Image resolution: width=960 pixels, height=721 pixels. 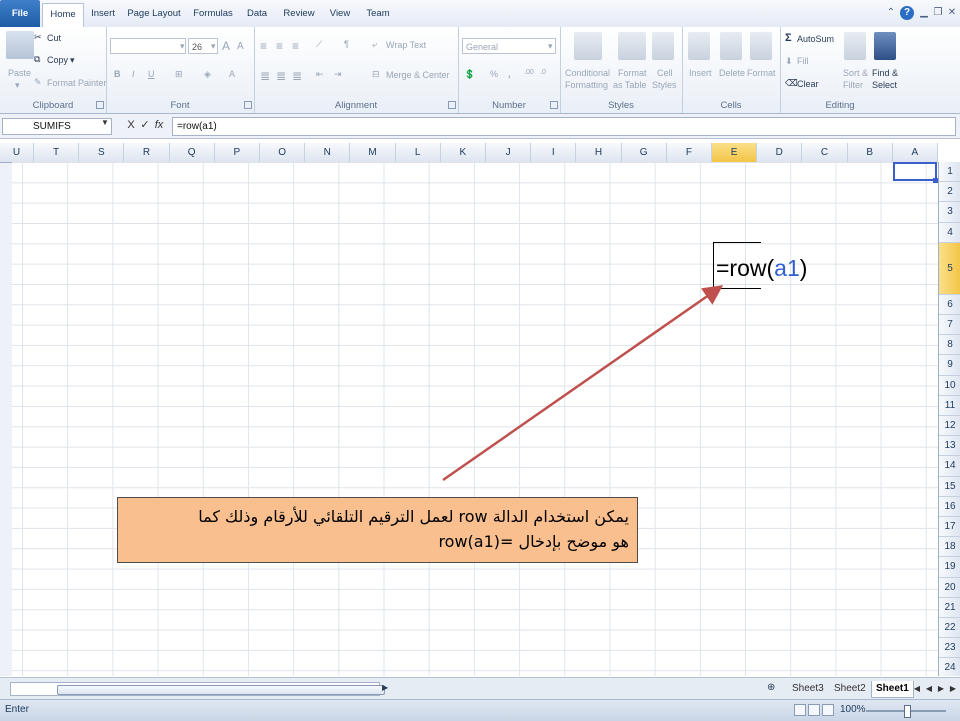 What do you see at coordinates (406, 45) in the screenshot?
I see `wrap-text-button: Wrap Text` at bounding box center [406, 45].